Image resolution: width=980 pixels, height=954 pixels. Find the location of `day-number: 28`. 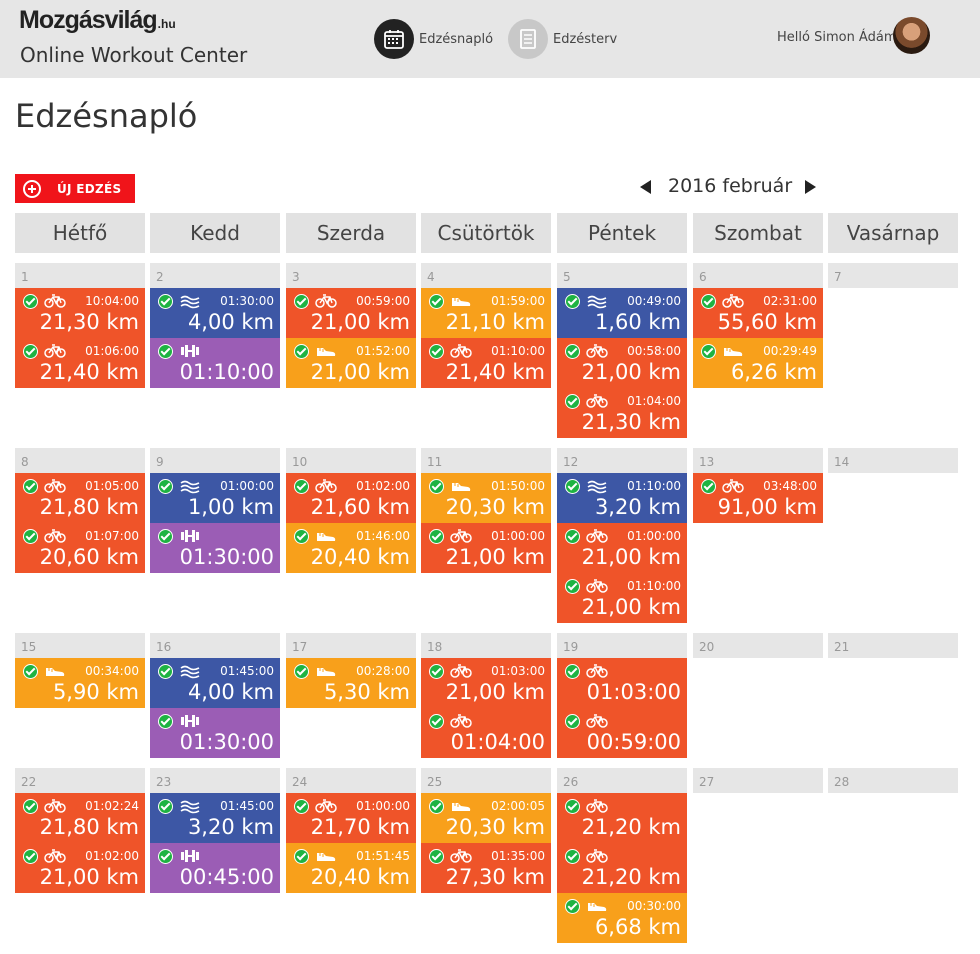

day-number: 28 is located at coordinates (893, 780).